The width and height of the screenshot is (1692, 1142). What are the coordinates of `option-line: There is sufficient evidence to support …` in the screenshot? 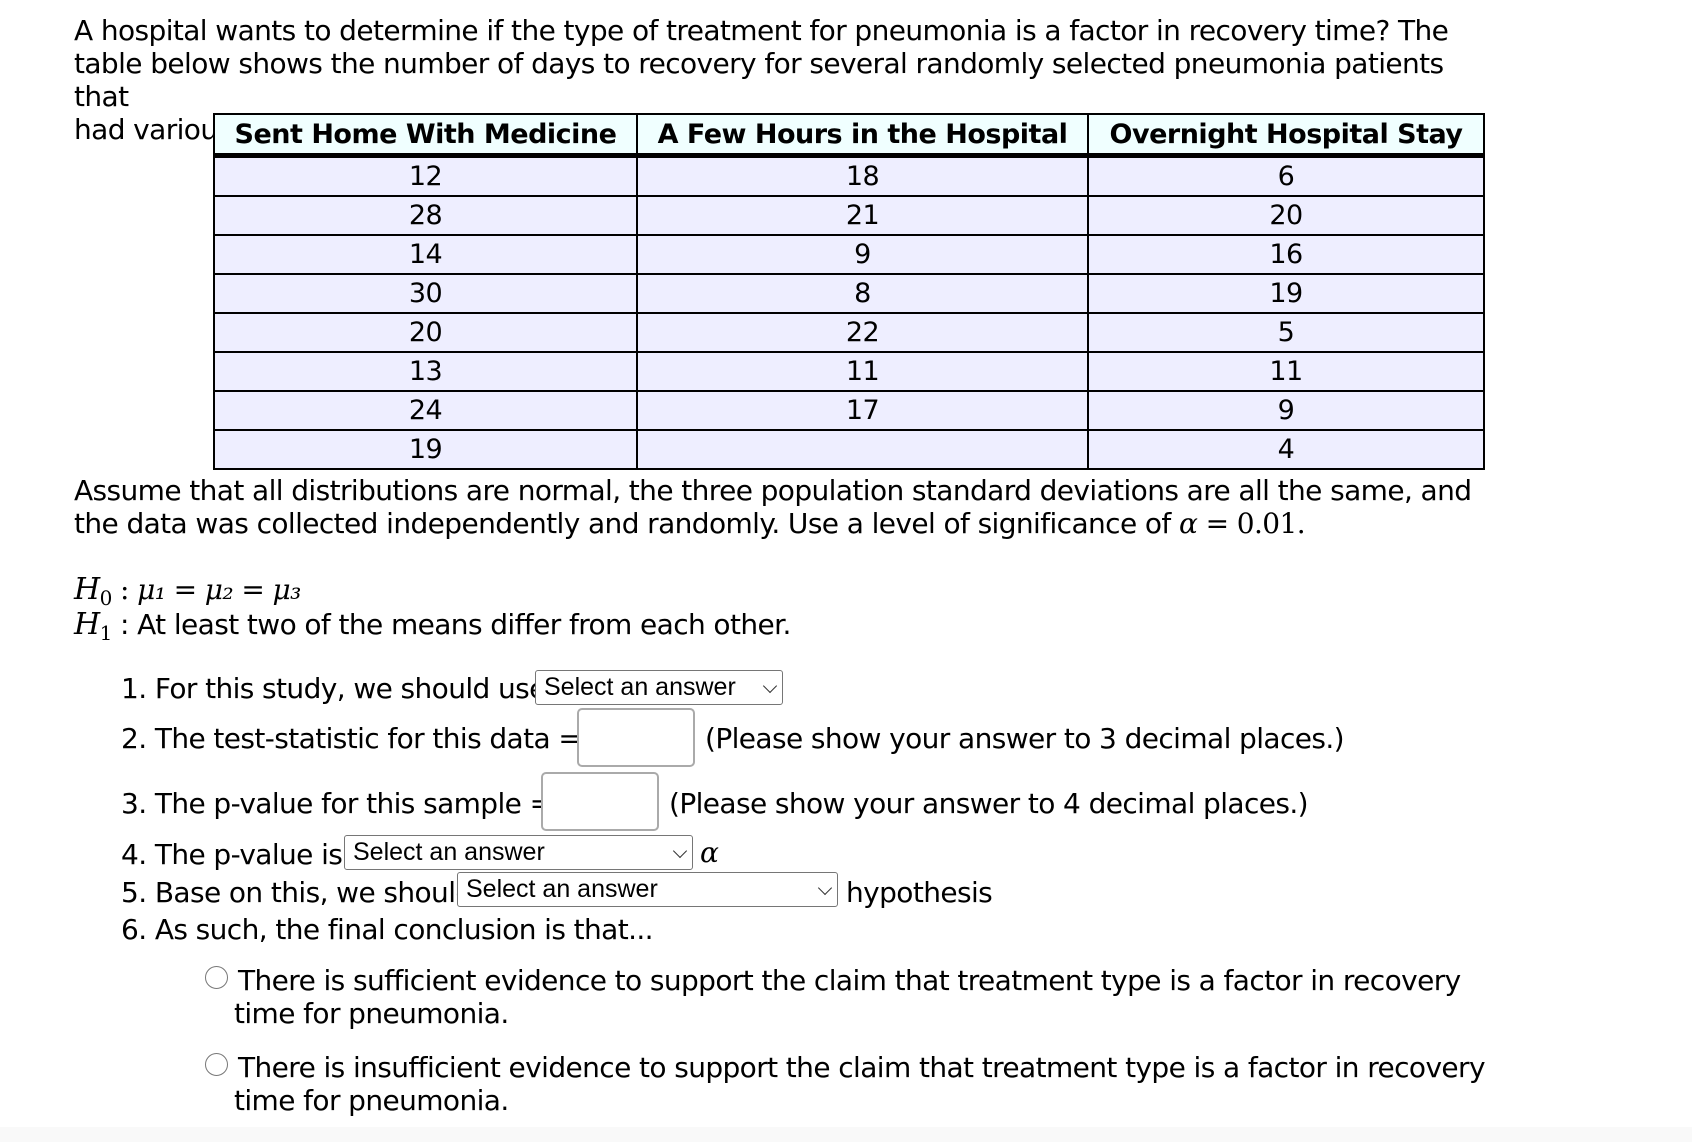 It's located at (849, 980).